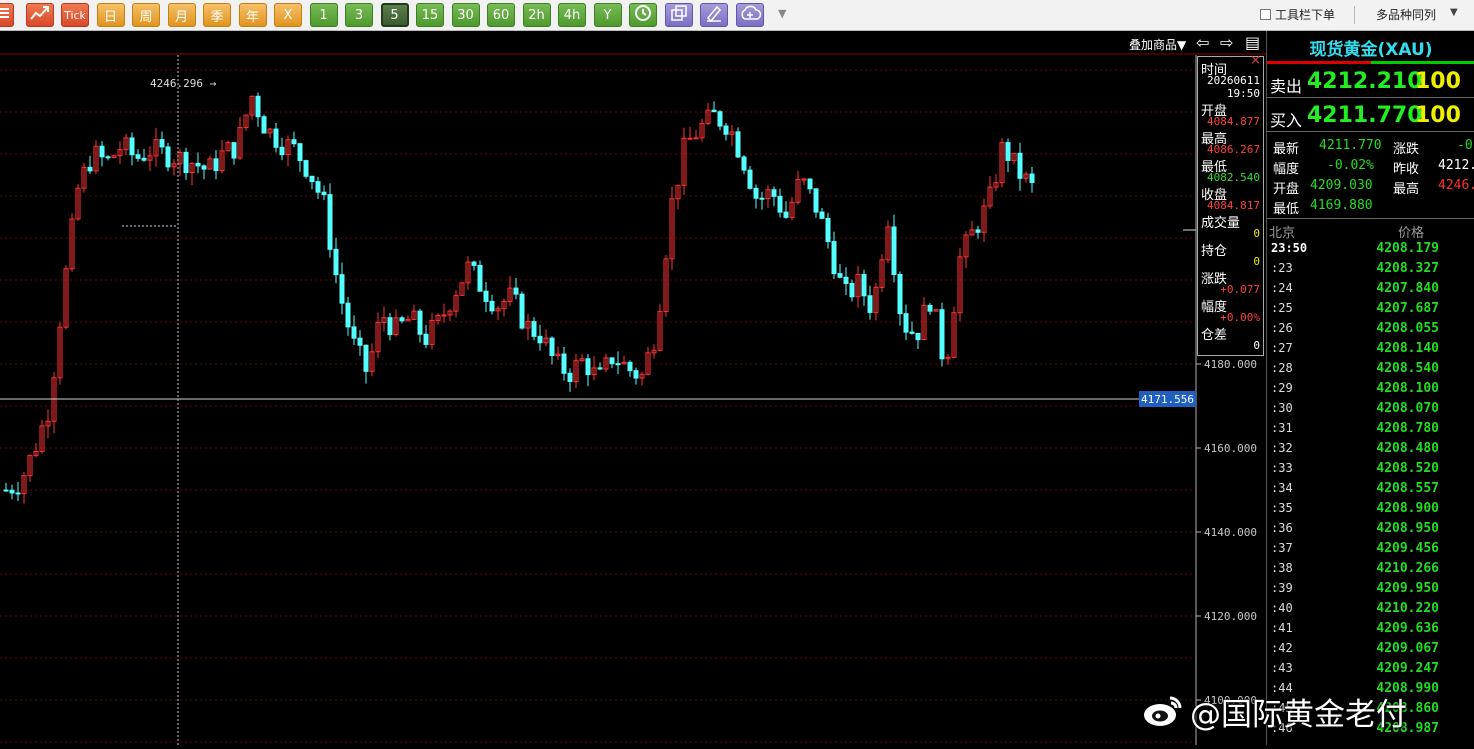  What do you see at coordinates (1370, 591) in the screenshot?
I see `tick-row: :39 4209.950` at bounding box center [1370, 591].